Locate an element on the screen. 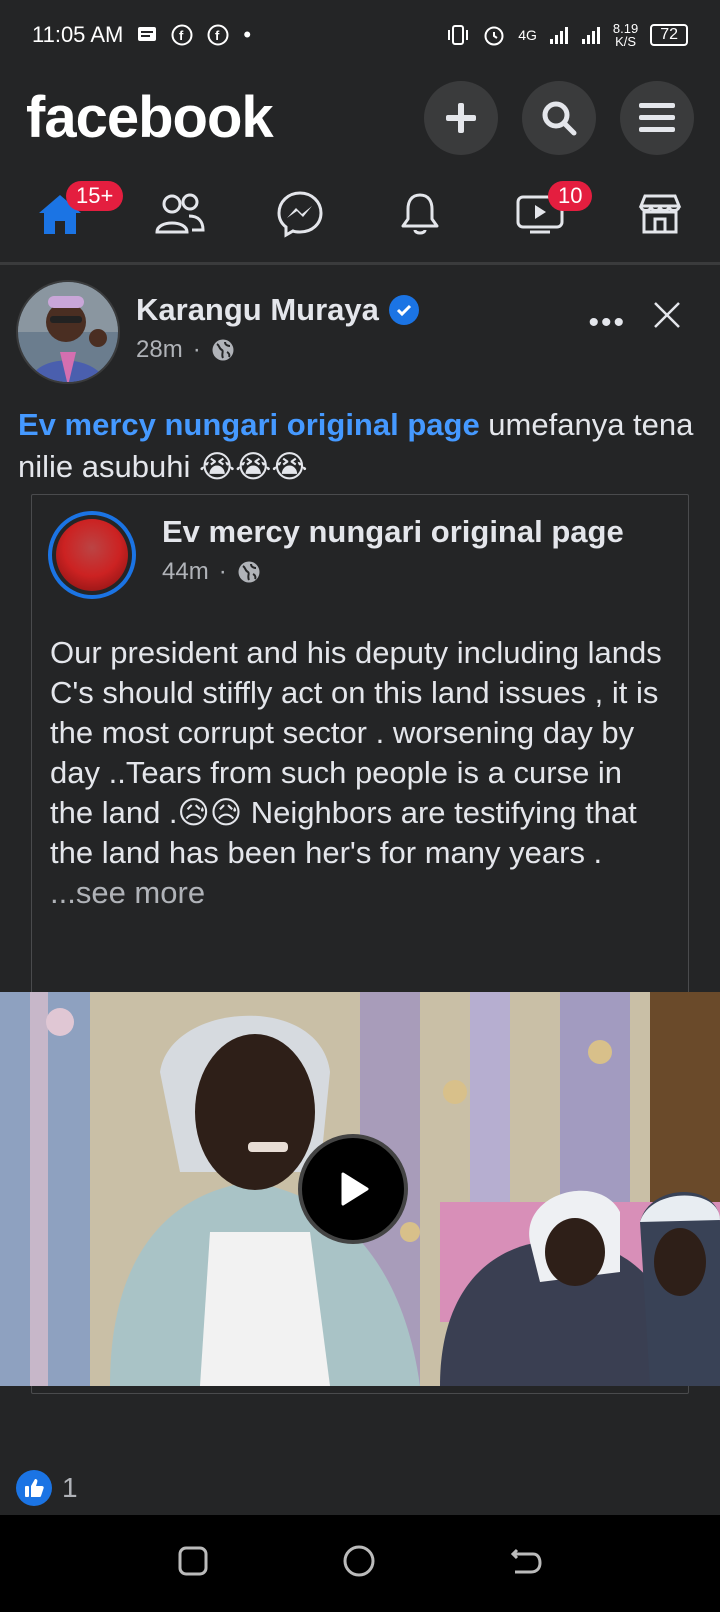 The width and height of the screenshot is (720, 1612). create-button is located at coordinates (461, 117).